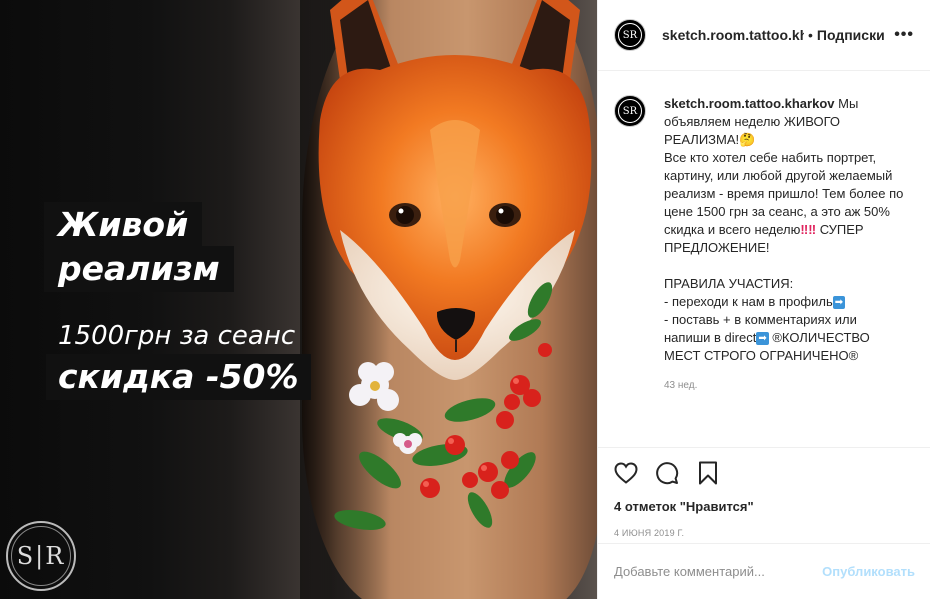 This screenshot has width=930, height=599. I want to click on bookmark-icon, so click(708, 473).